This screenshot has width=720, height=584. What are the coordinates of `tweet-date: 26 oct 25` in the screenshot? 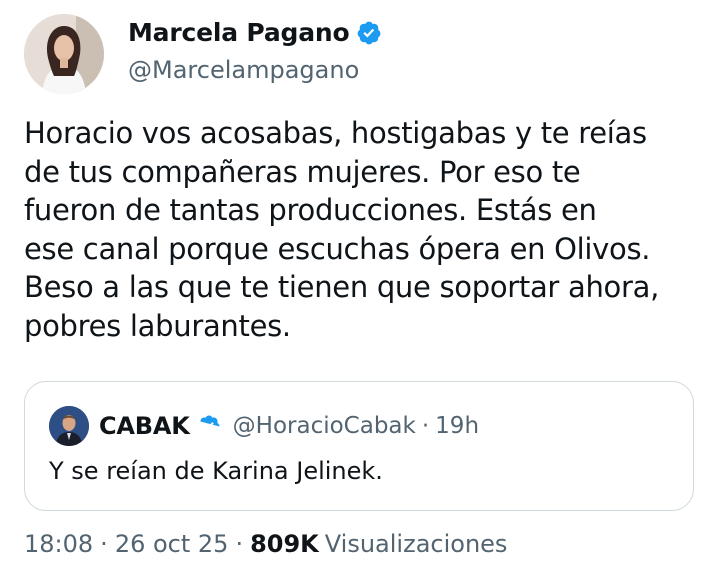 It's located at (172, 544).